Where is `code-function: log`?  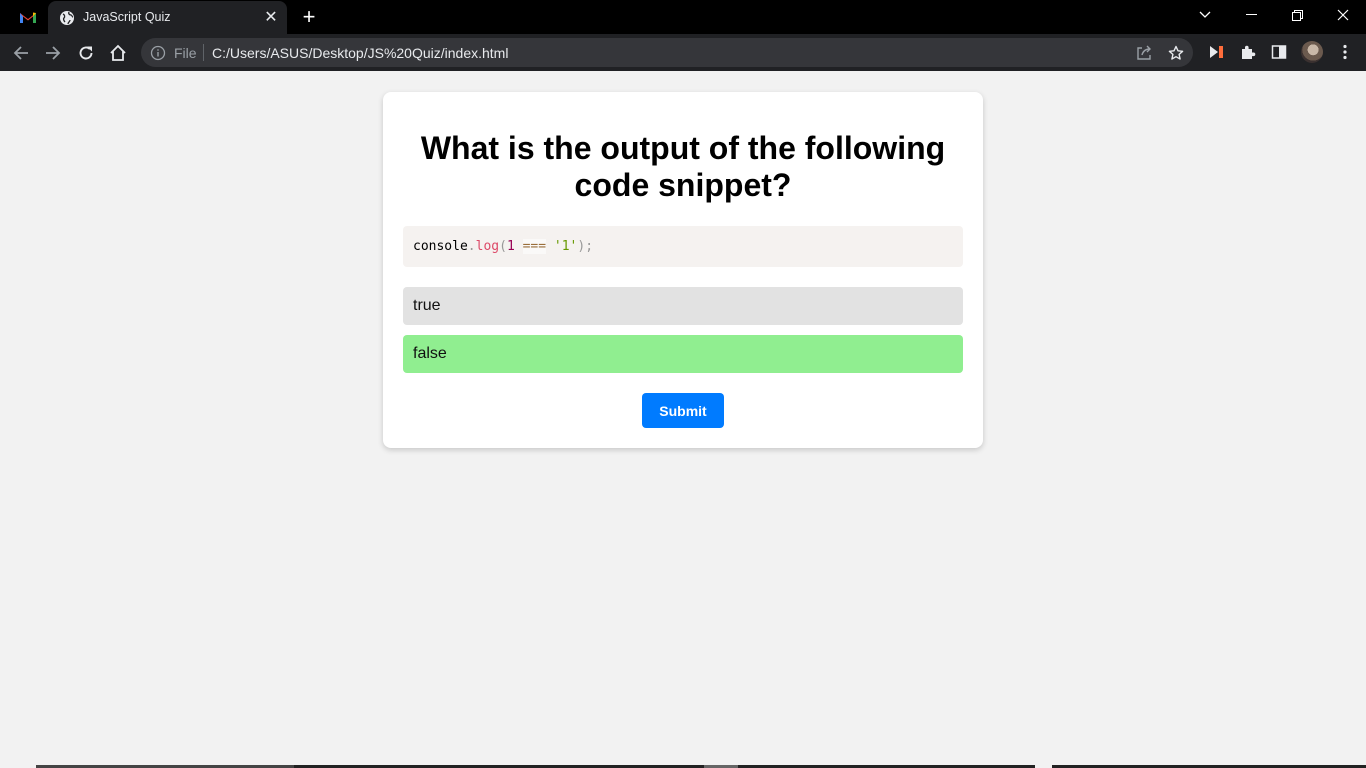 code-function: log is located at coordinates (487, 246).